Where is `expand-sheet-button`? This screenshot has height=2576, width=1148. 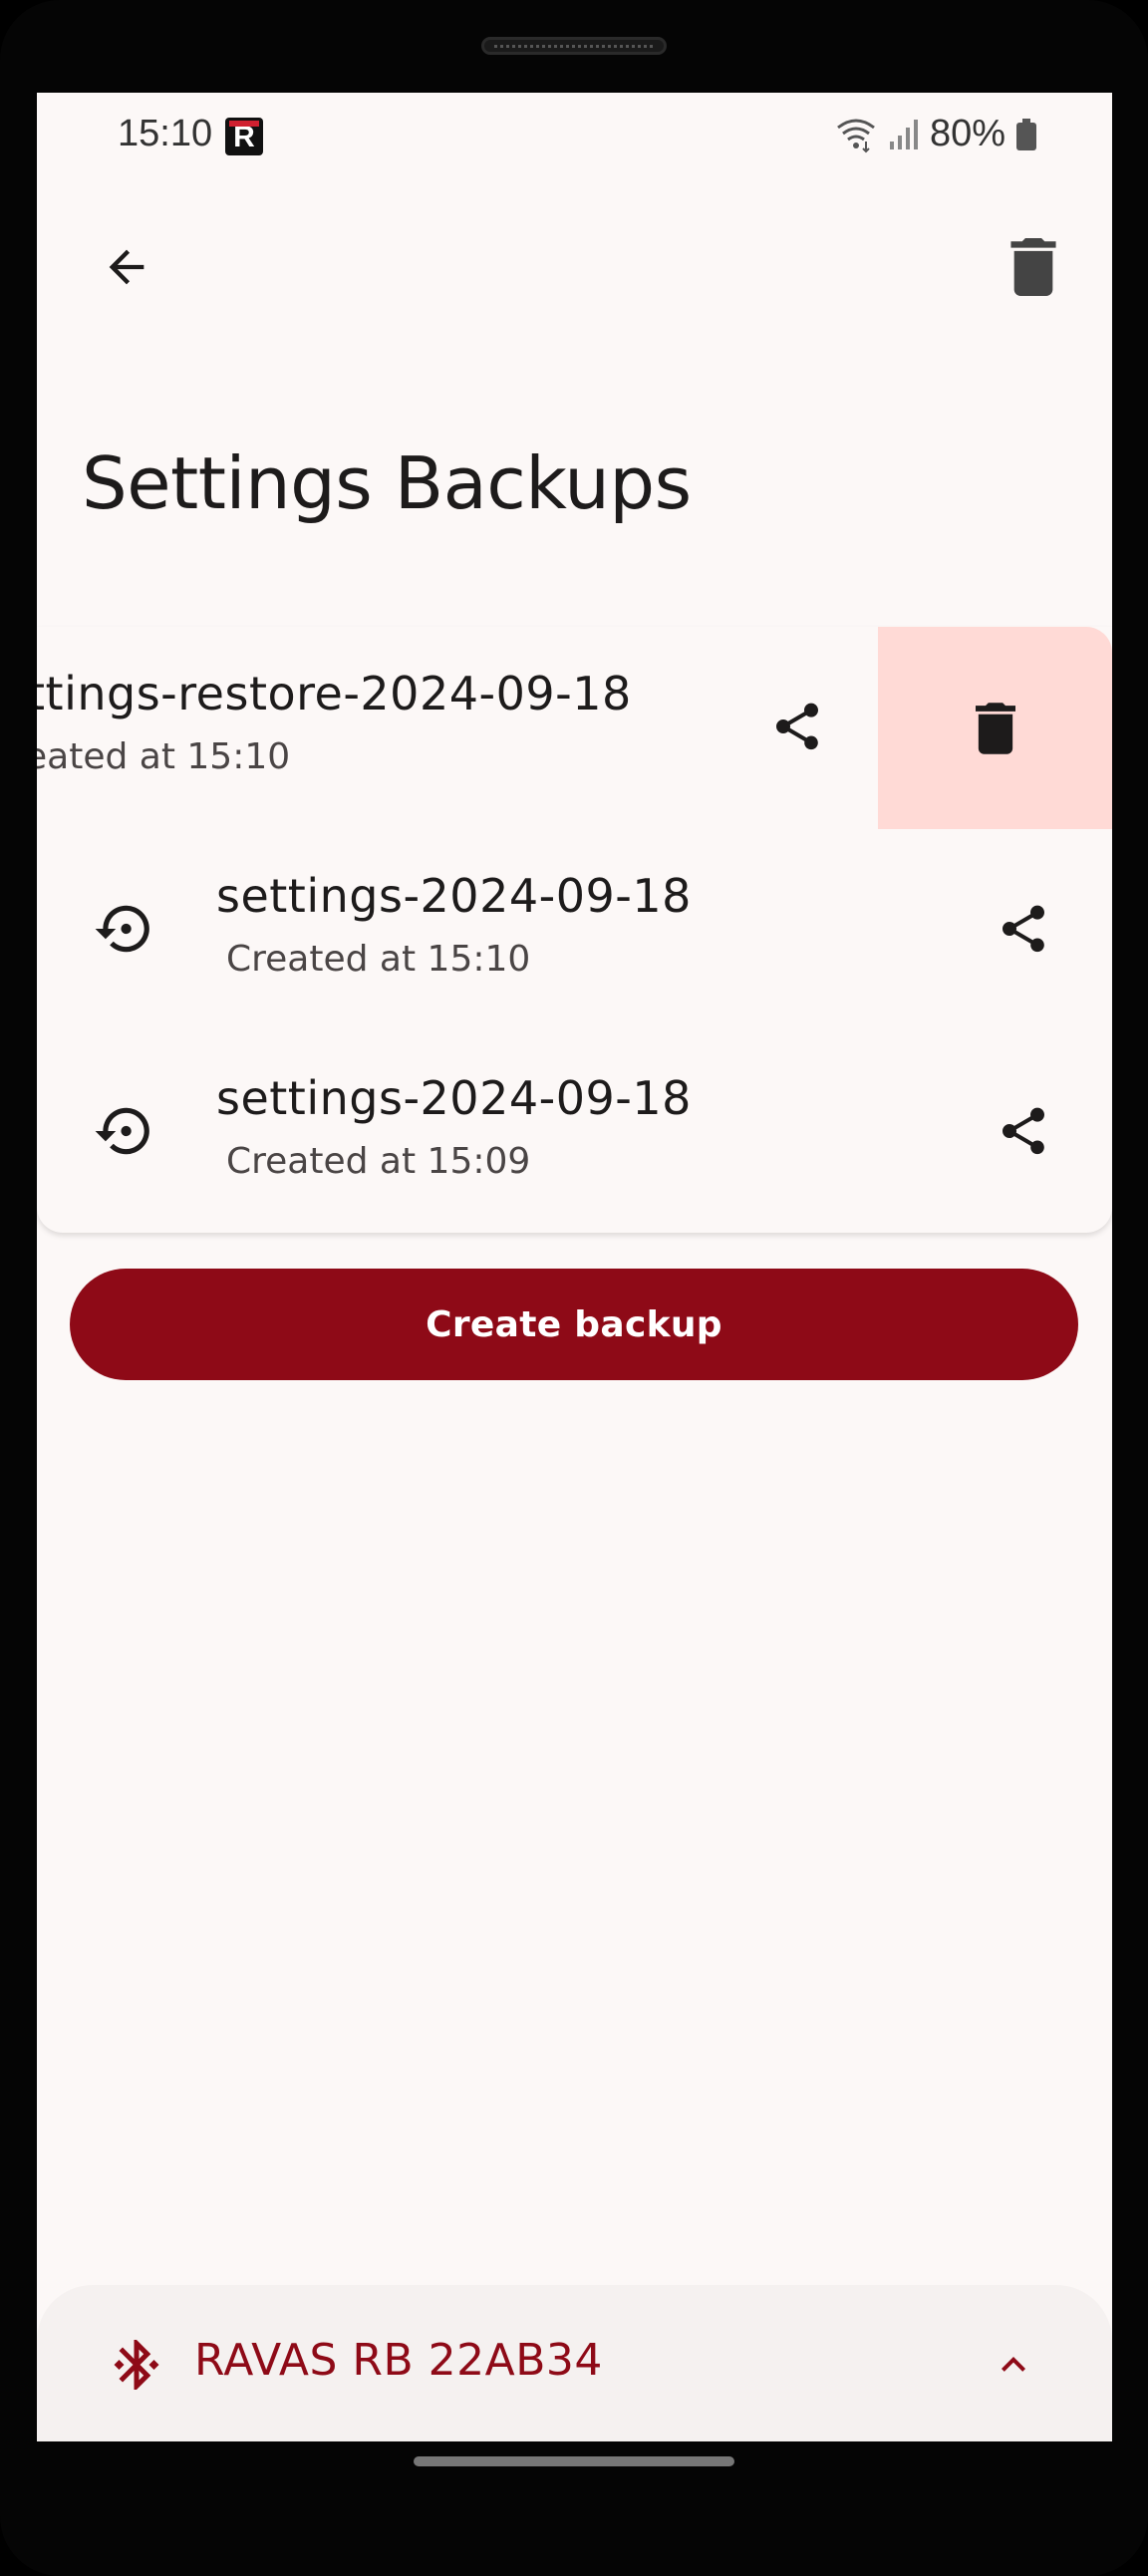 expand-sheet-button is located at coordinates (1013, 2365).